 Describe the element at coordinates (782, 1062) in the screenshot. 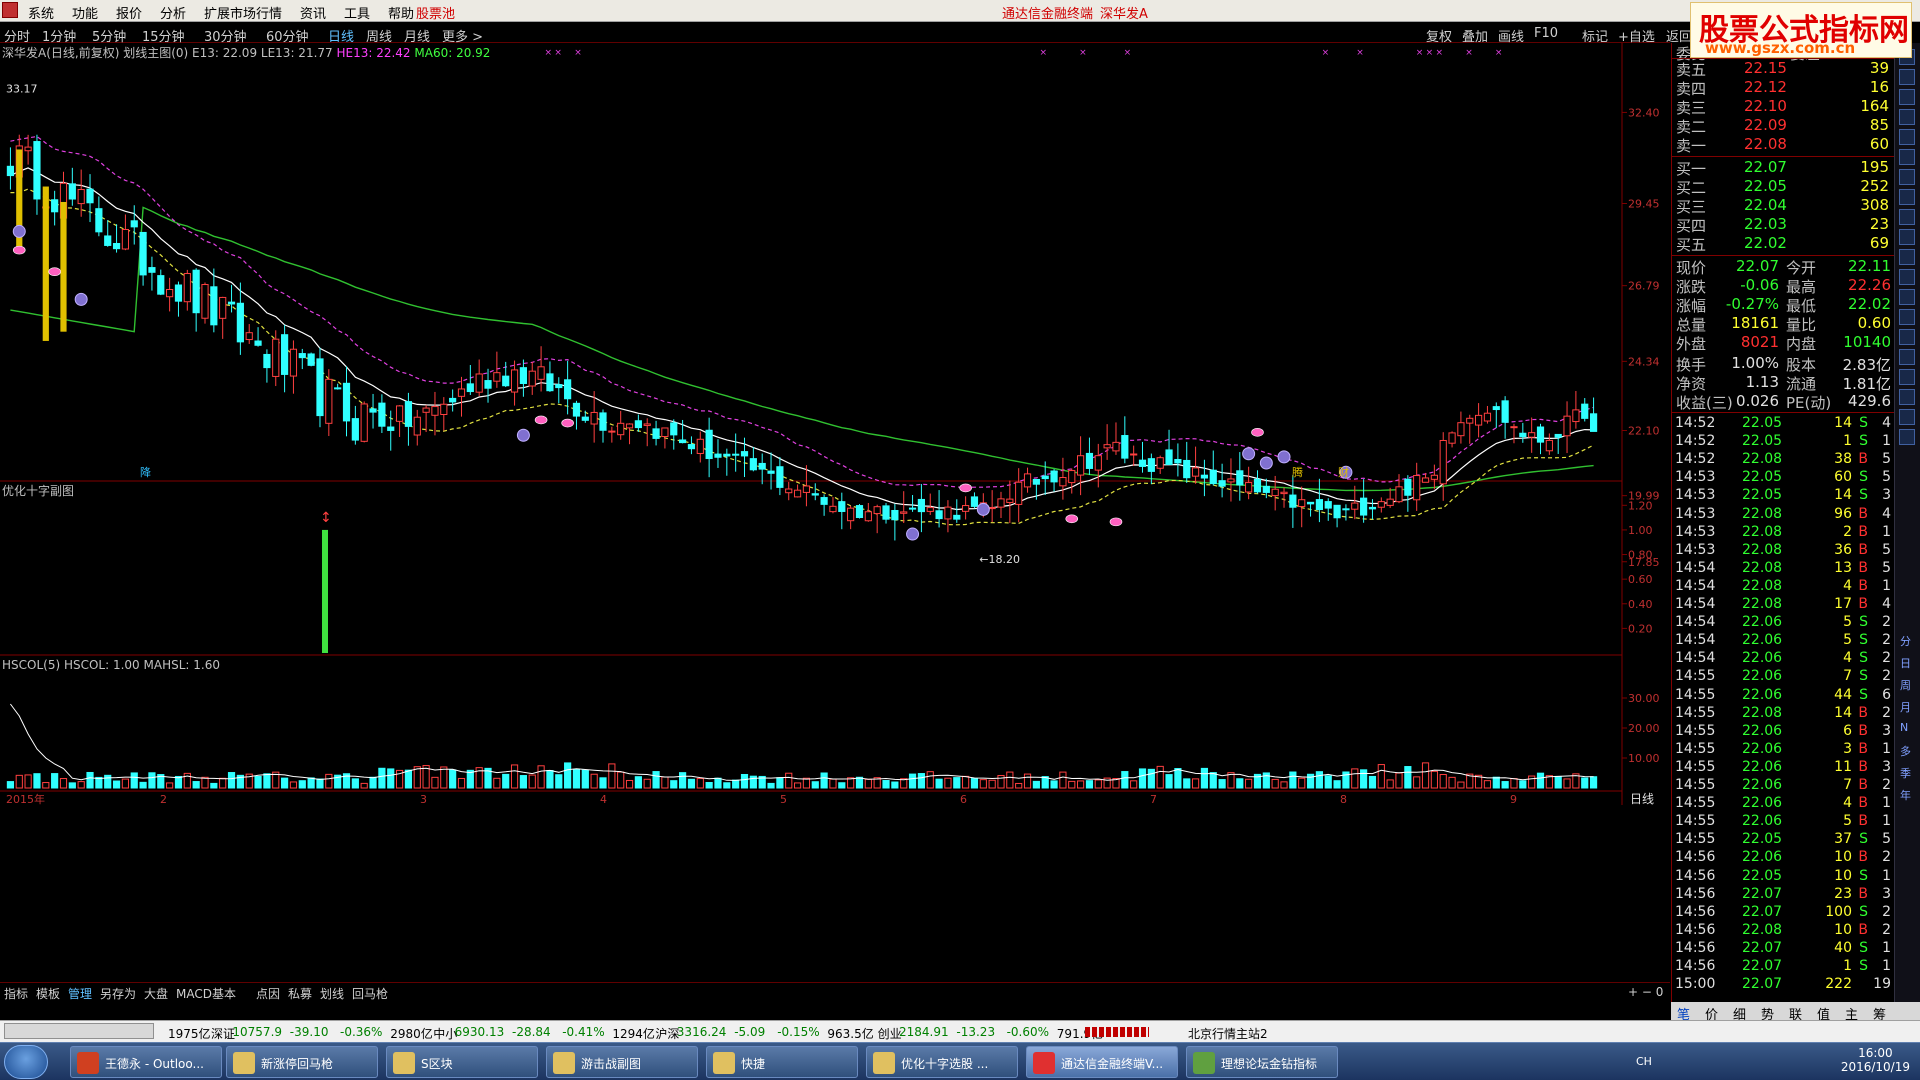

I see `taskbar-app-4: 快捷` at that location.